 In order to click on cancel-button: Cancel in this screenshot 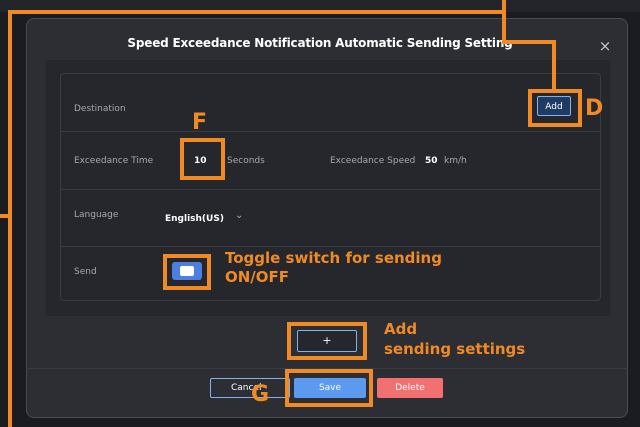, I will do `click(250, 388)`.